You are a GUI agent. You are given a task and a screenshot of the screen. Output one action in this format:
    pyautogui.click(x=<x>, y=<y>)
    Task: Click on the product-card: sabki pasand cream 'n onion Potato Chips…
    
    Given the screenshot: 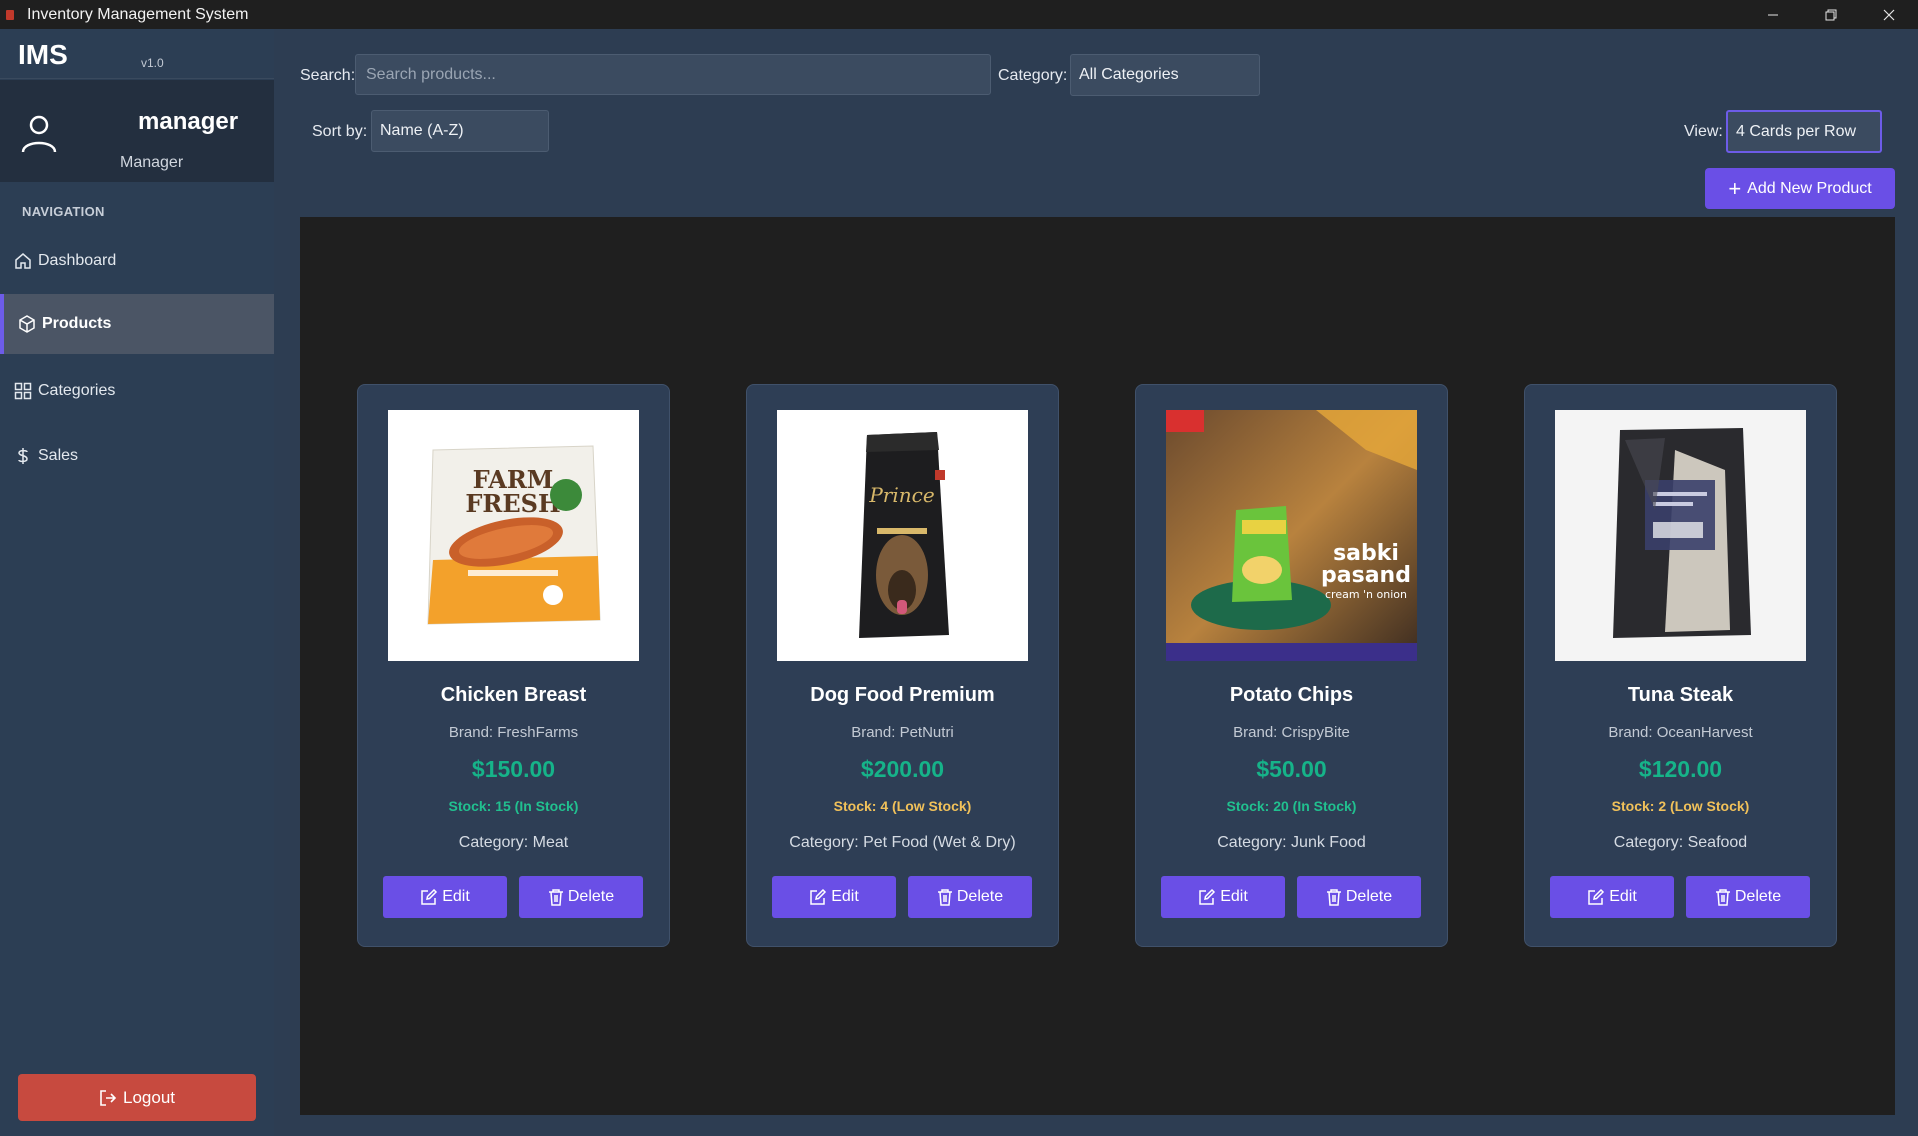 What is the action you would take?
    pyautogui.click(x=1291, y=665)
    